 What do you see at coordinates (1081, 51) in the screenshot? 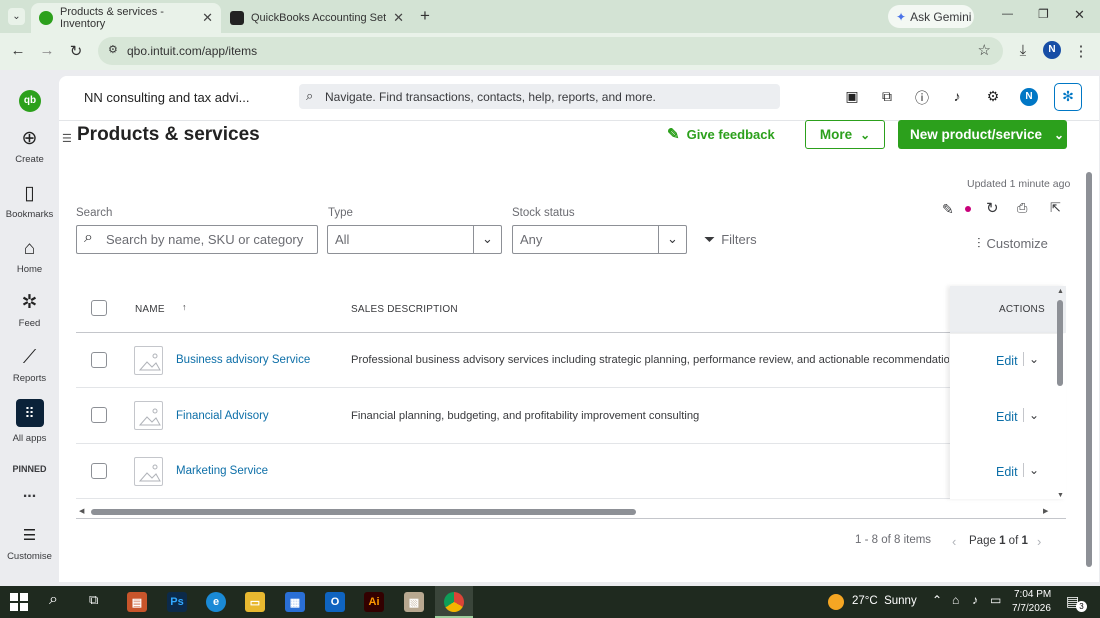
I see `browser-menu-icon: ⋮` at bounding box center [1081, 51].